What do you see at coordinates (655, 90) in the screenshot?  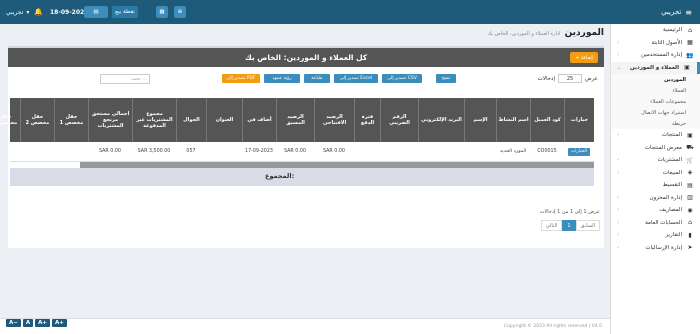 I see `sidebar-subitem-customers: العملاء` at bounding box center [655, 90].